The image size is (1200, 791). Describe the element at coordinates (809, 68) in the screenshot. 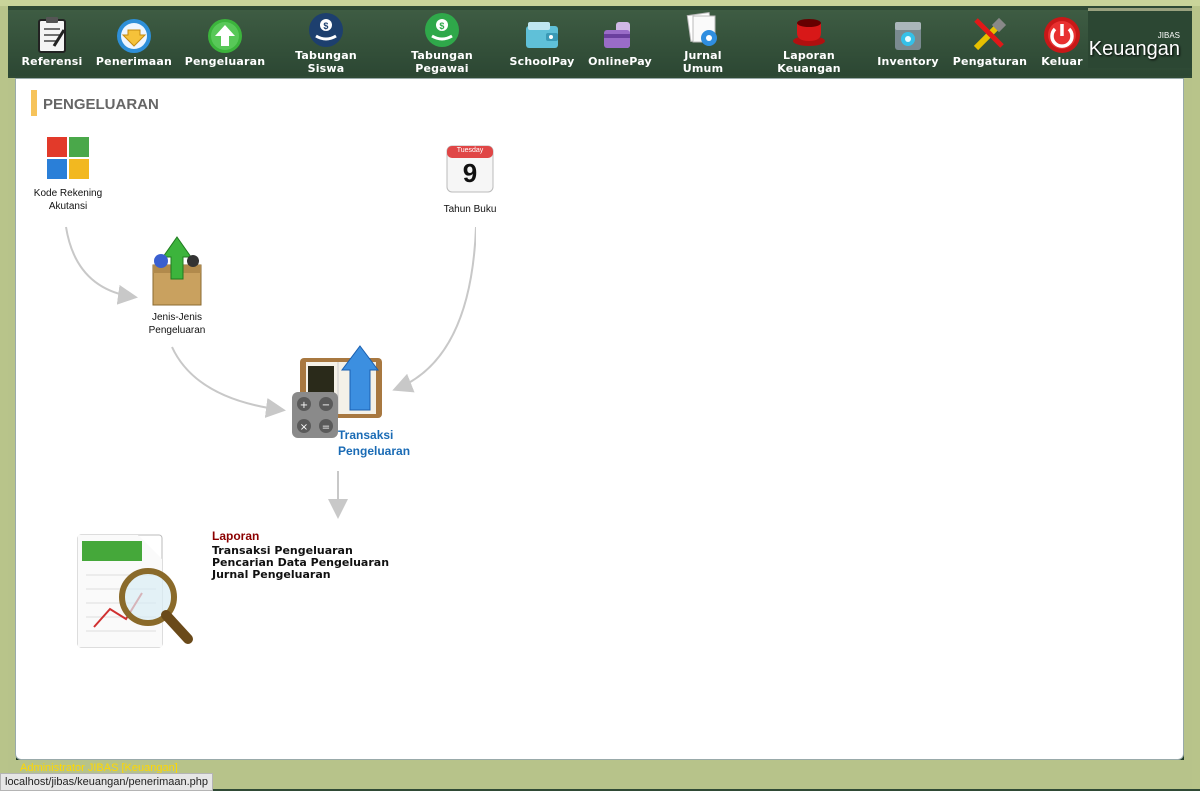

I see `menu-laporan-keuangan-line2: Keuangan` at that location.